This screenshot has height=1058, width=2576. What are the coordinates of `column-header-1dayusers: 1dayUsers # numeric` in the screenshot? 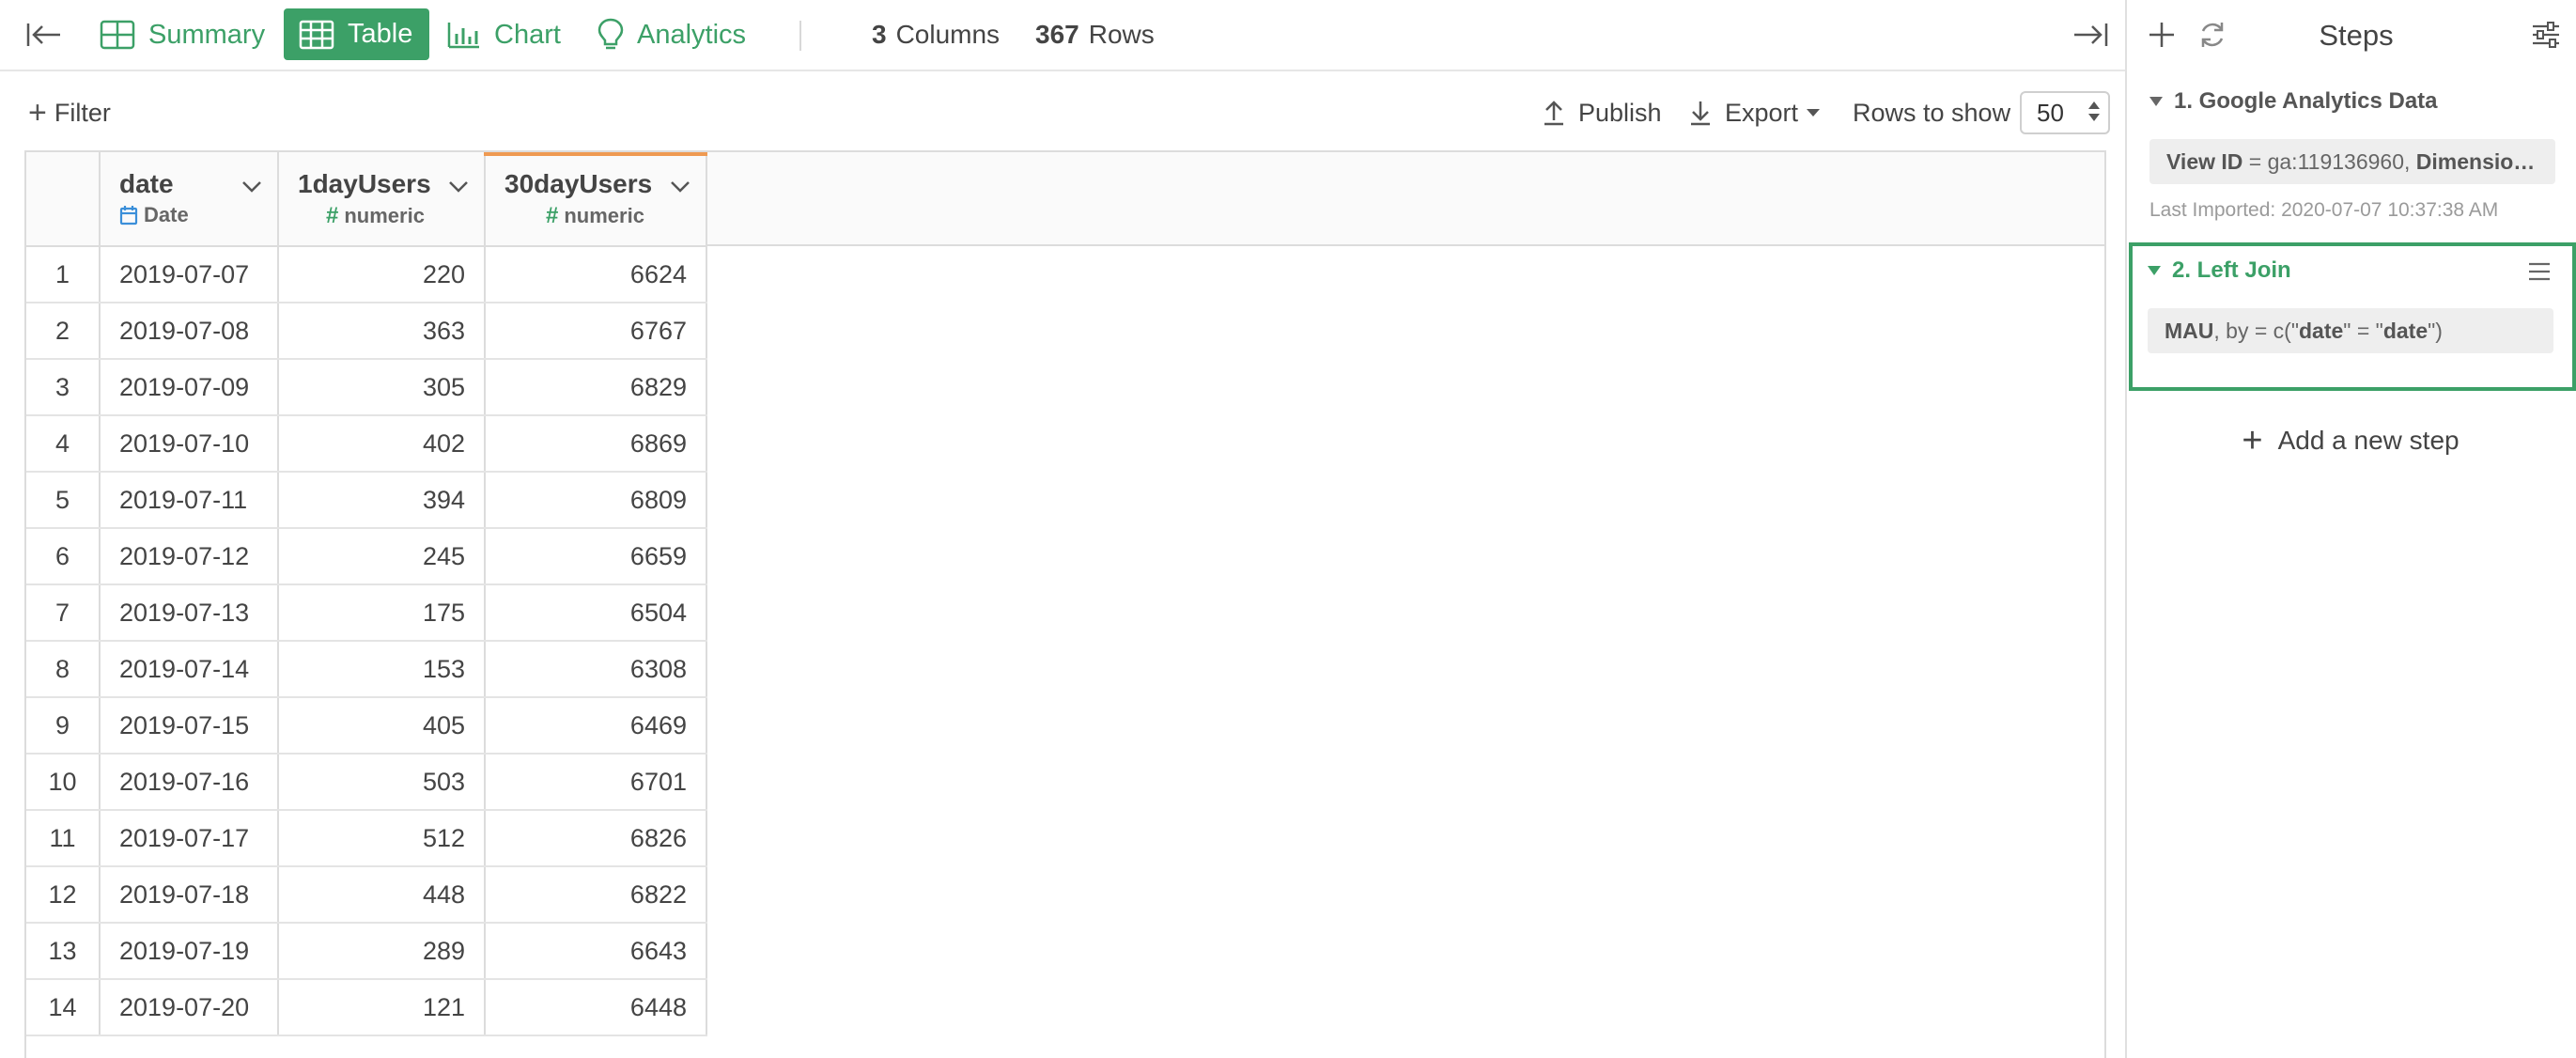 It's located at (382, 199).